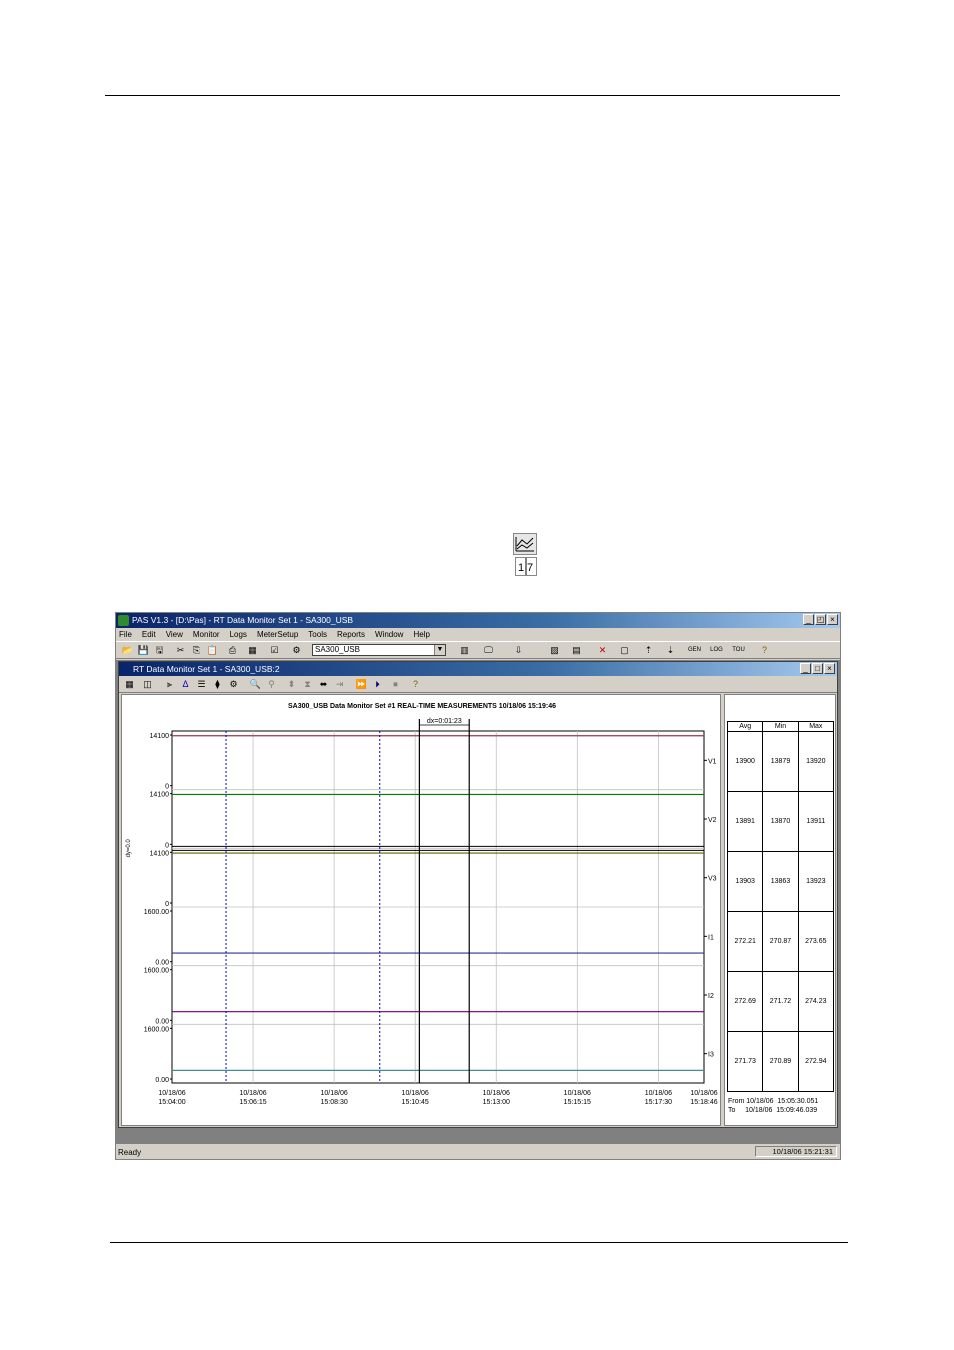  I want to click on stat-cell: 13903, so click(745, 881).